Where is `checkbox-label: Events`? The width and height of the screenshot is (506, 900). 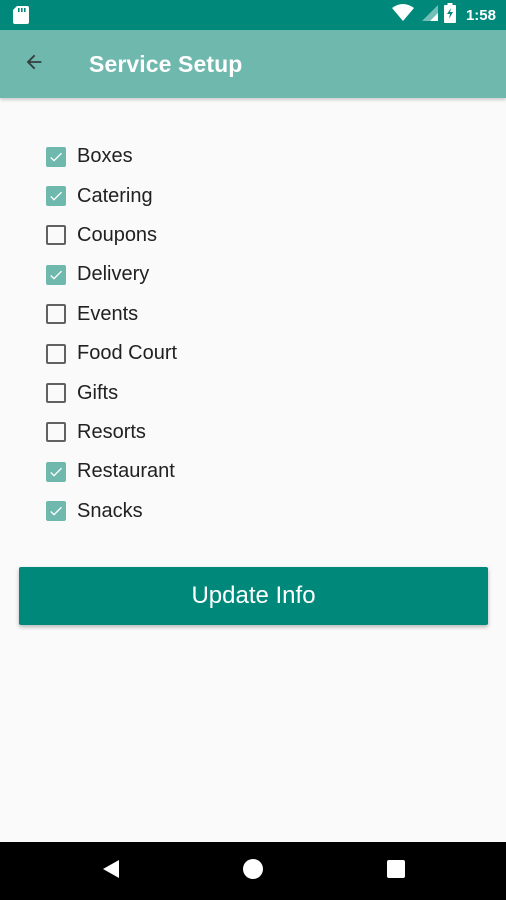 checkbox-label: Events is located at coordinates (108, 313).